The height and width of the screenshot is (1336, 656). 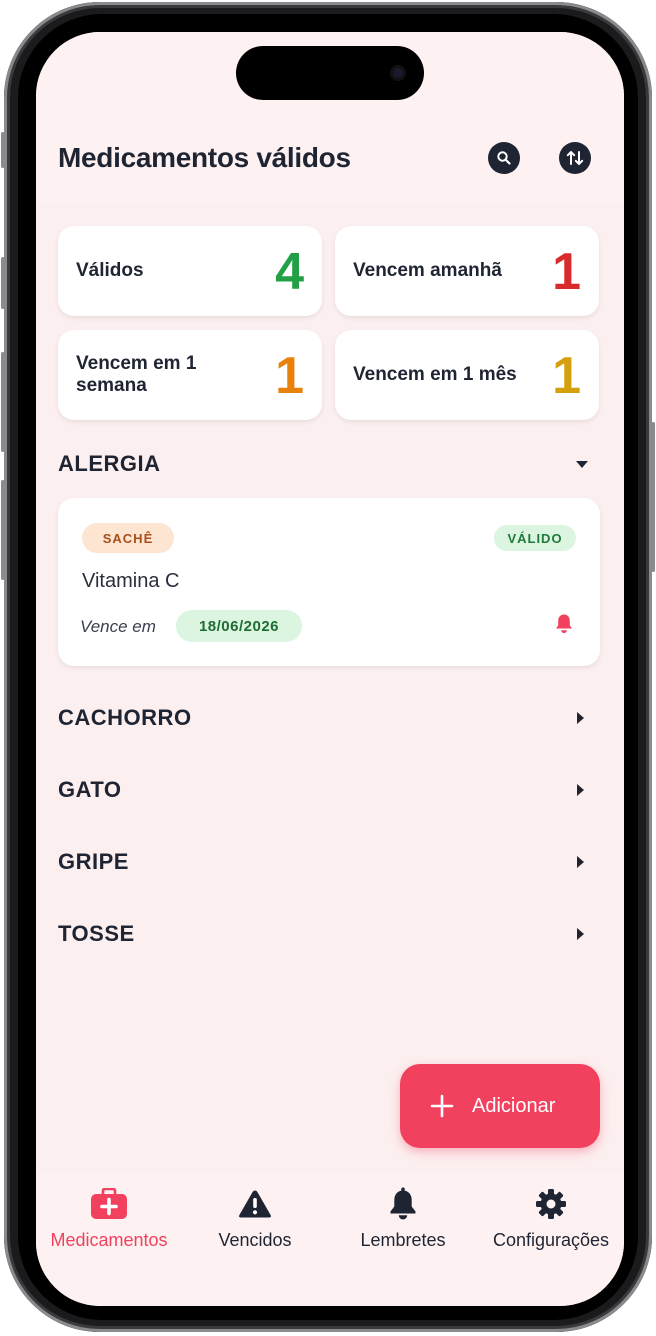 I want to click on stat-card-expire-month: Vencem em 1 mês 1, so click(x=467, y=375).